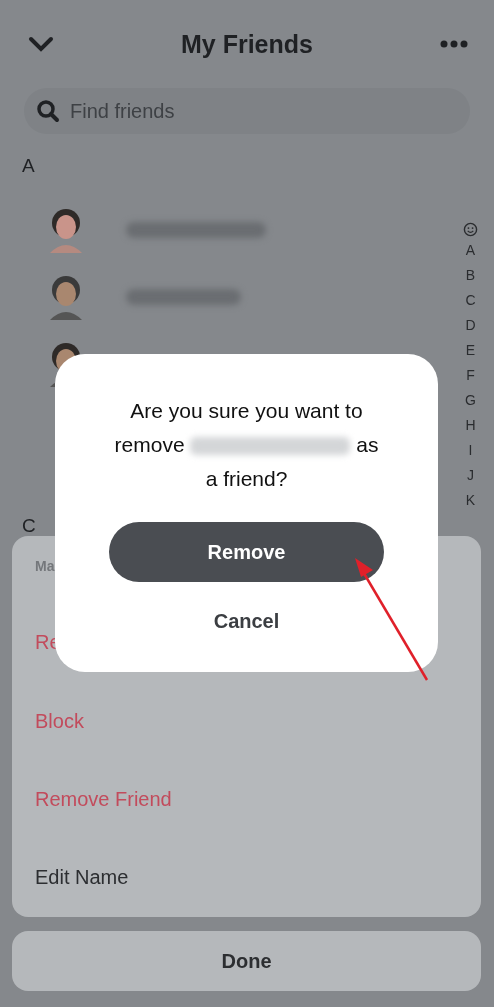 The image size is (494, 1007). I want to click on index-letter: G, so click(470, 402).